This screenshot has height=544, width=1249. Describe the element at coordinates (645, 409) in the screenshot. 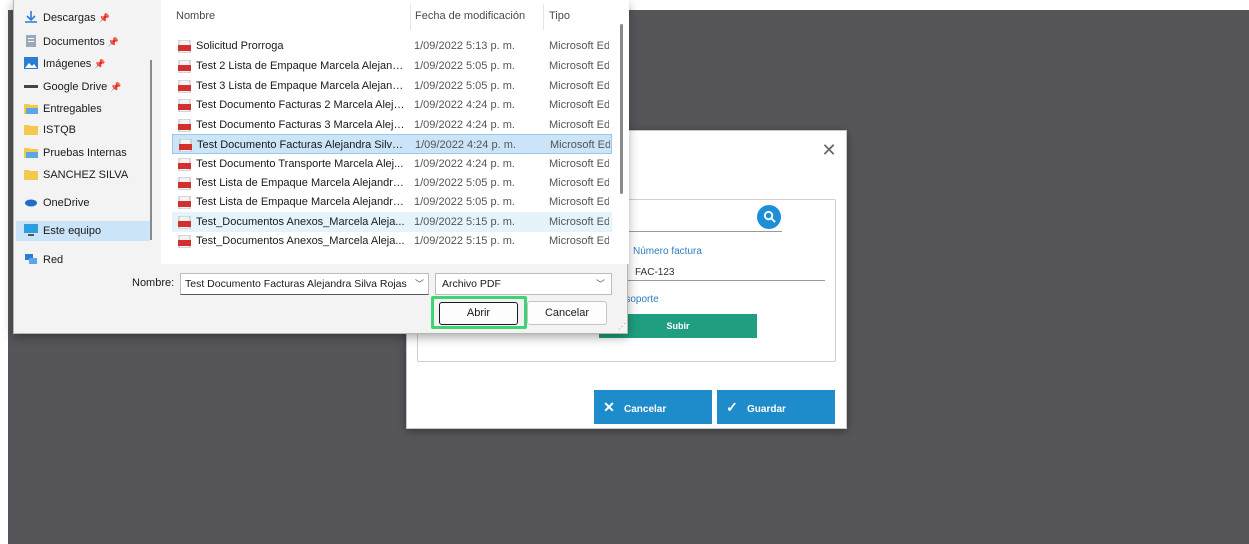

I see `modal-cancel-label: Cancelar` at that location.